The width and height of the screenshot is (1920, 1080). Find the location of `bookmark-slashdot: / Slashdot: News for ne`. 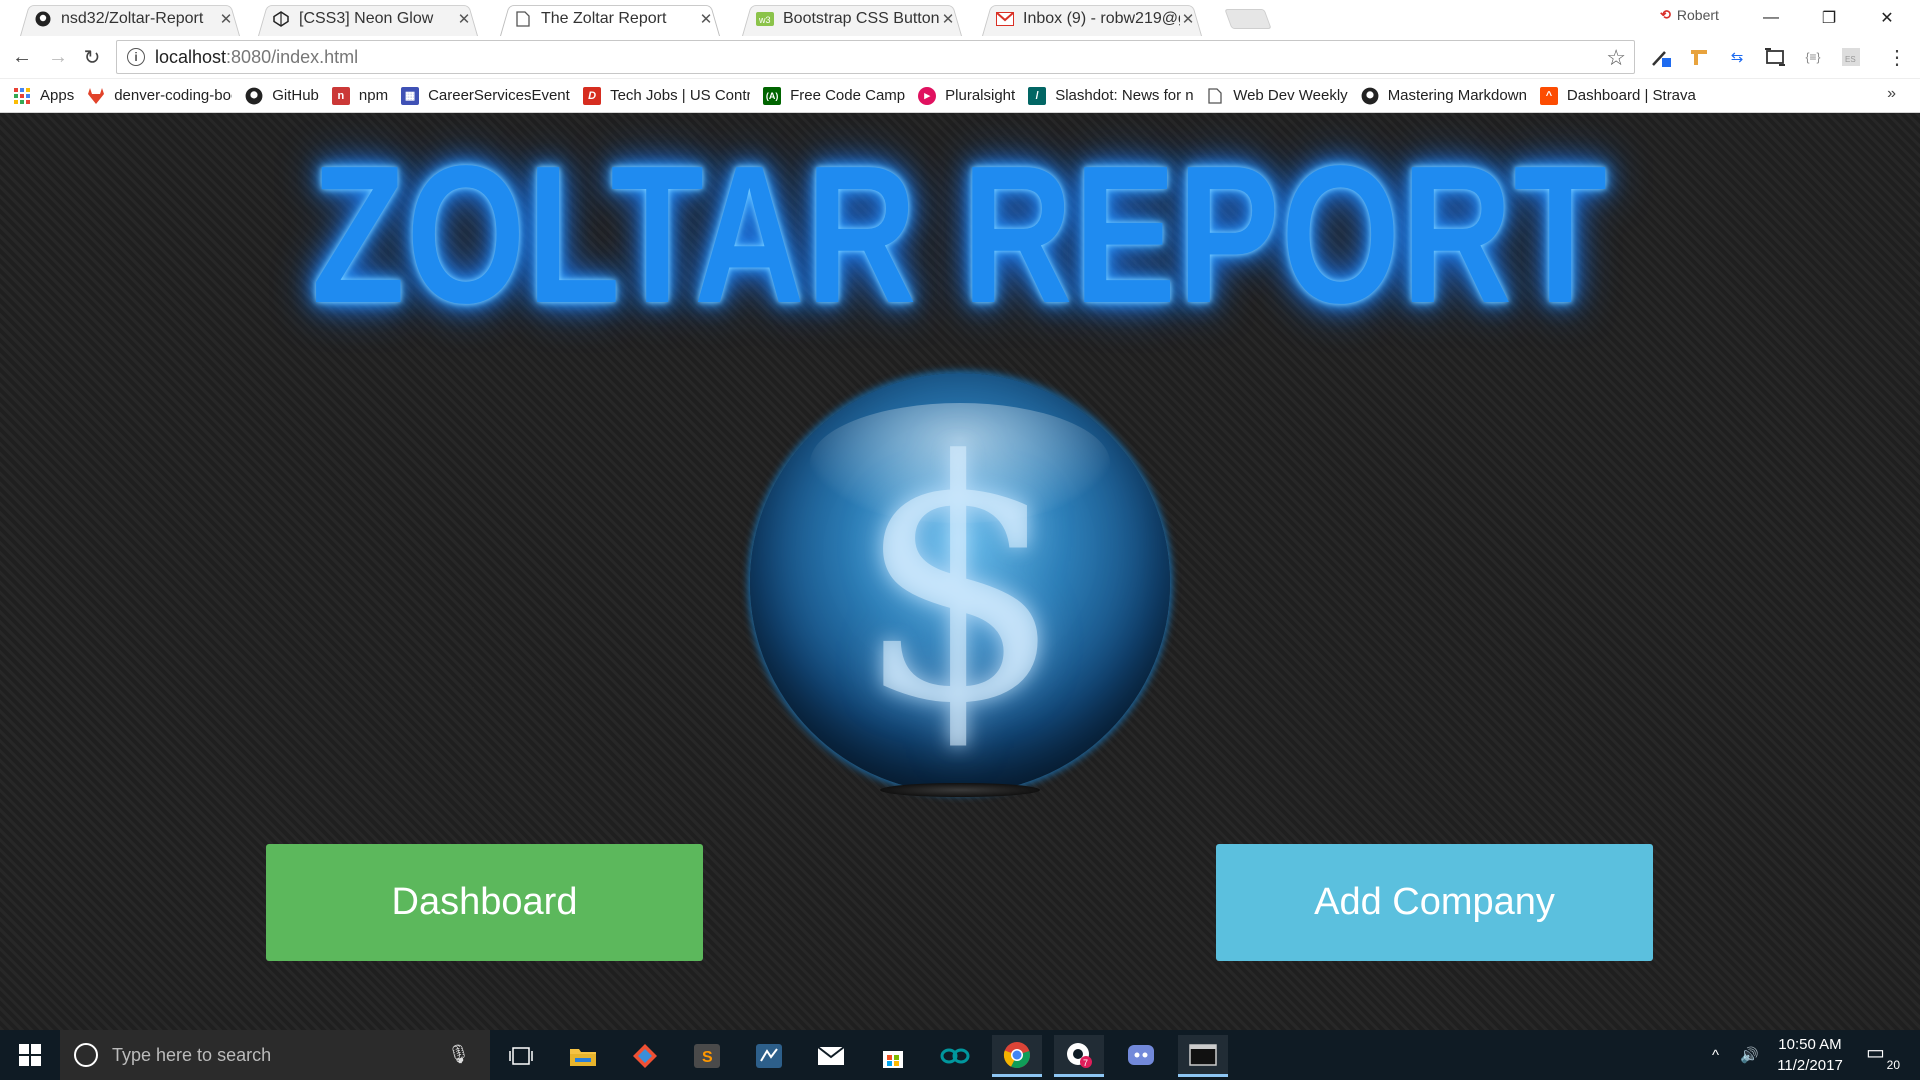

bookmark-slashdot: / Slashdot: News for ne is located at coordinates (1111, 95).